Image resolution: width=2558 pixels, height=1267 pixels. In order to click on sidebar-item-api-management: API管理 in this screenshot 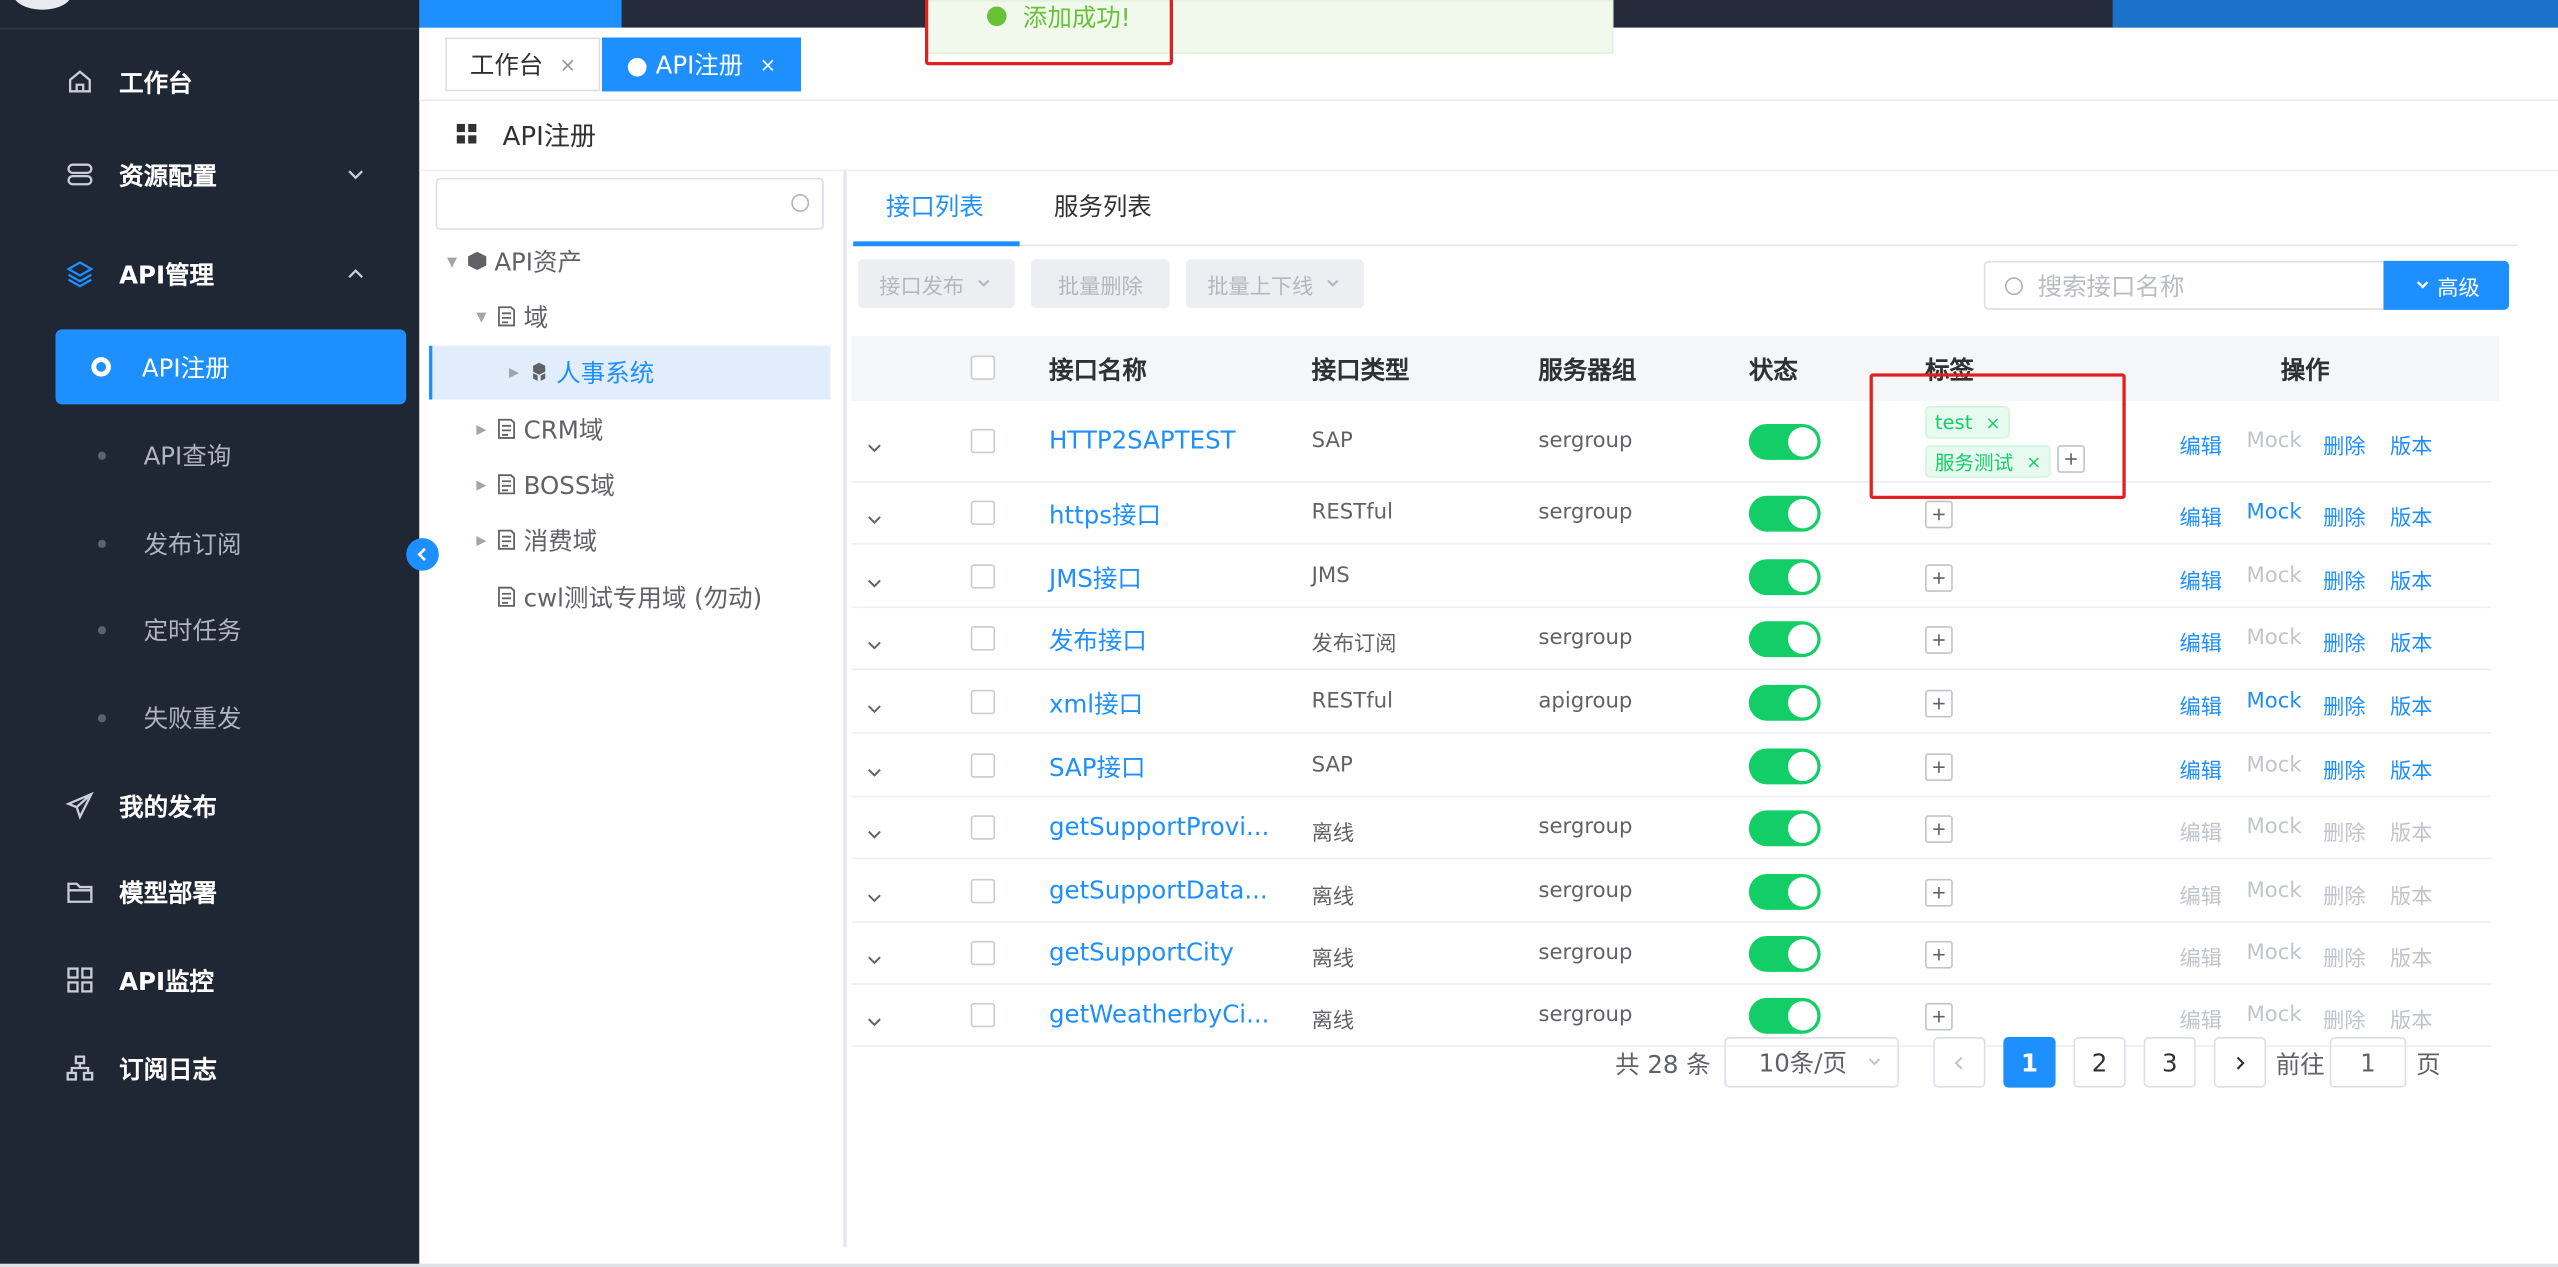, I will do `click(209, 273)`.